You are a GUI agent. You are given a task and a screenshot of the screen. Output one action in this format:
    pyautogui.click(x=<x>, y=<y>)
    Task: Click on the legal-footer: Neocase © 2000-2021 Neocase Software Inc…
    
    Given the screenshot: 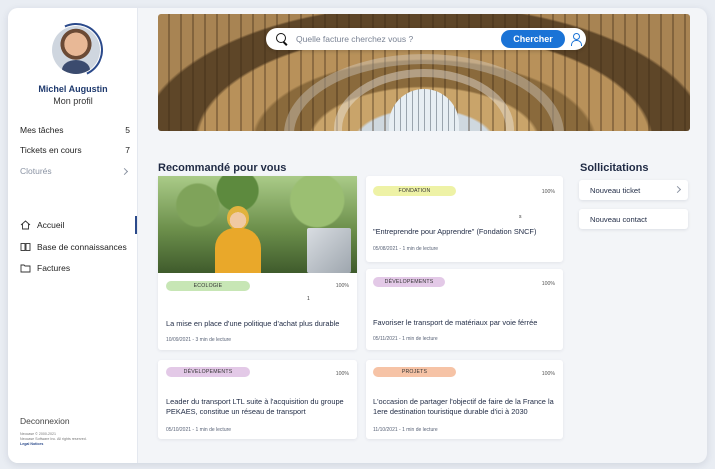 What is the action you would take?
    pyautogui.click(x=53, y=439)
    